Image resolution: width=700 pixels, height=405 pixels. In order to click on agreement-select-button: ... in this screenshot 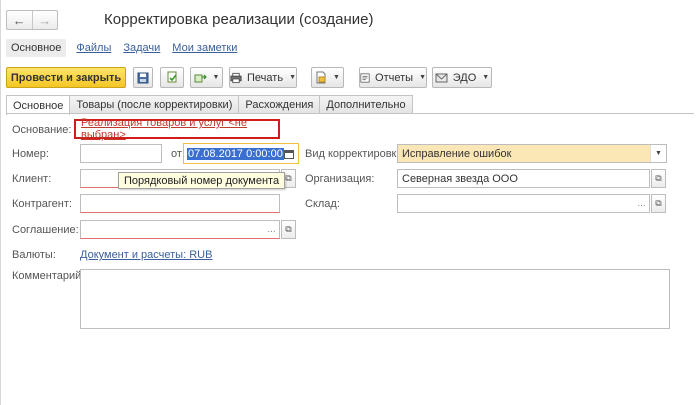, I will do `click(271, 229)`.